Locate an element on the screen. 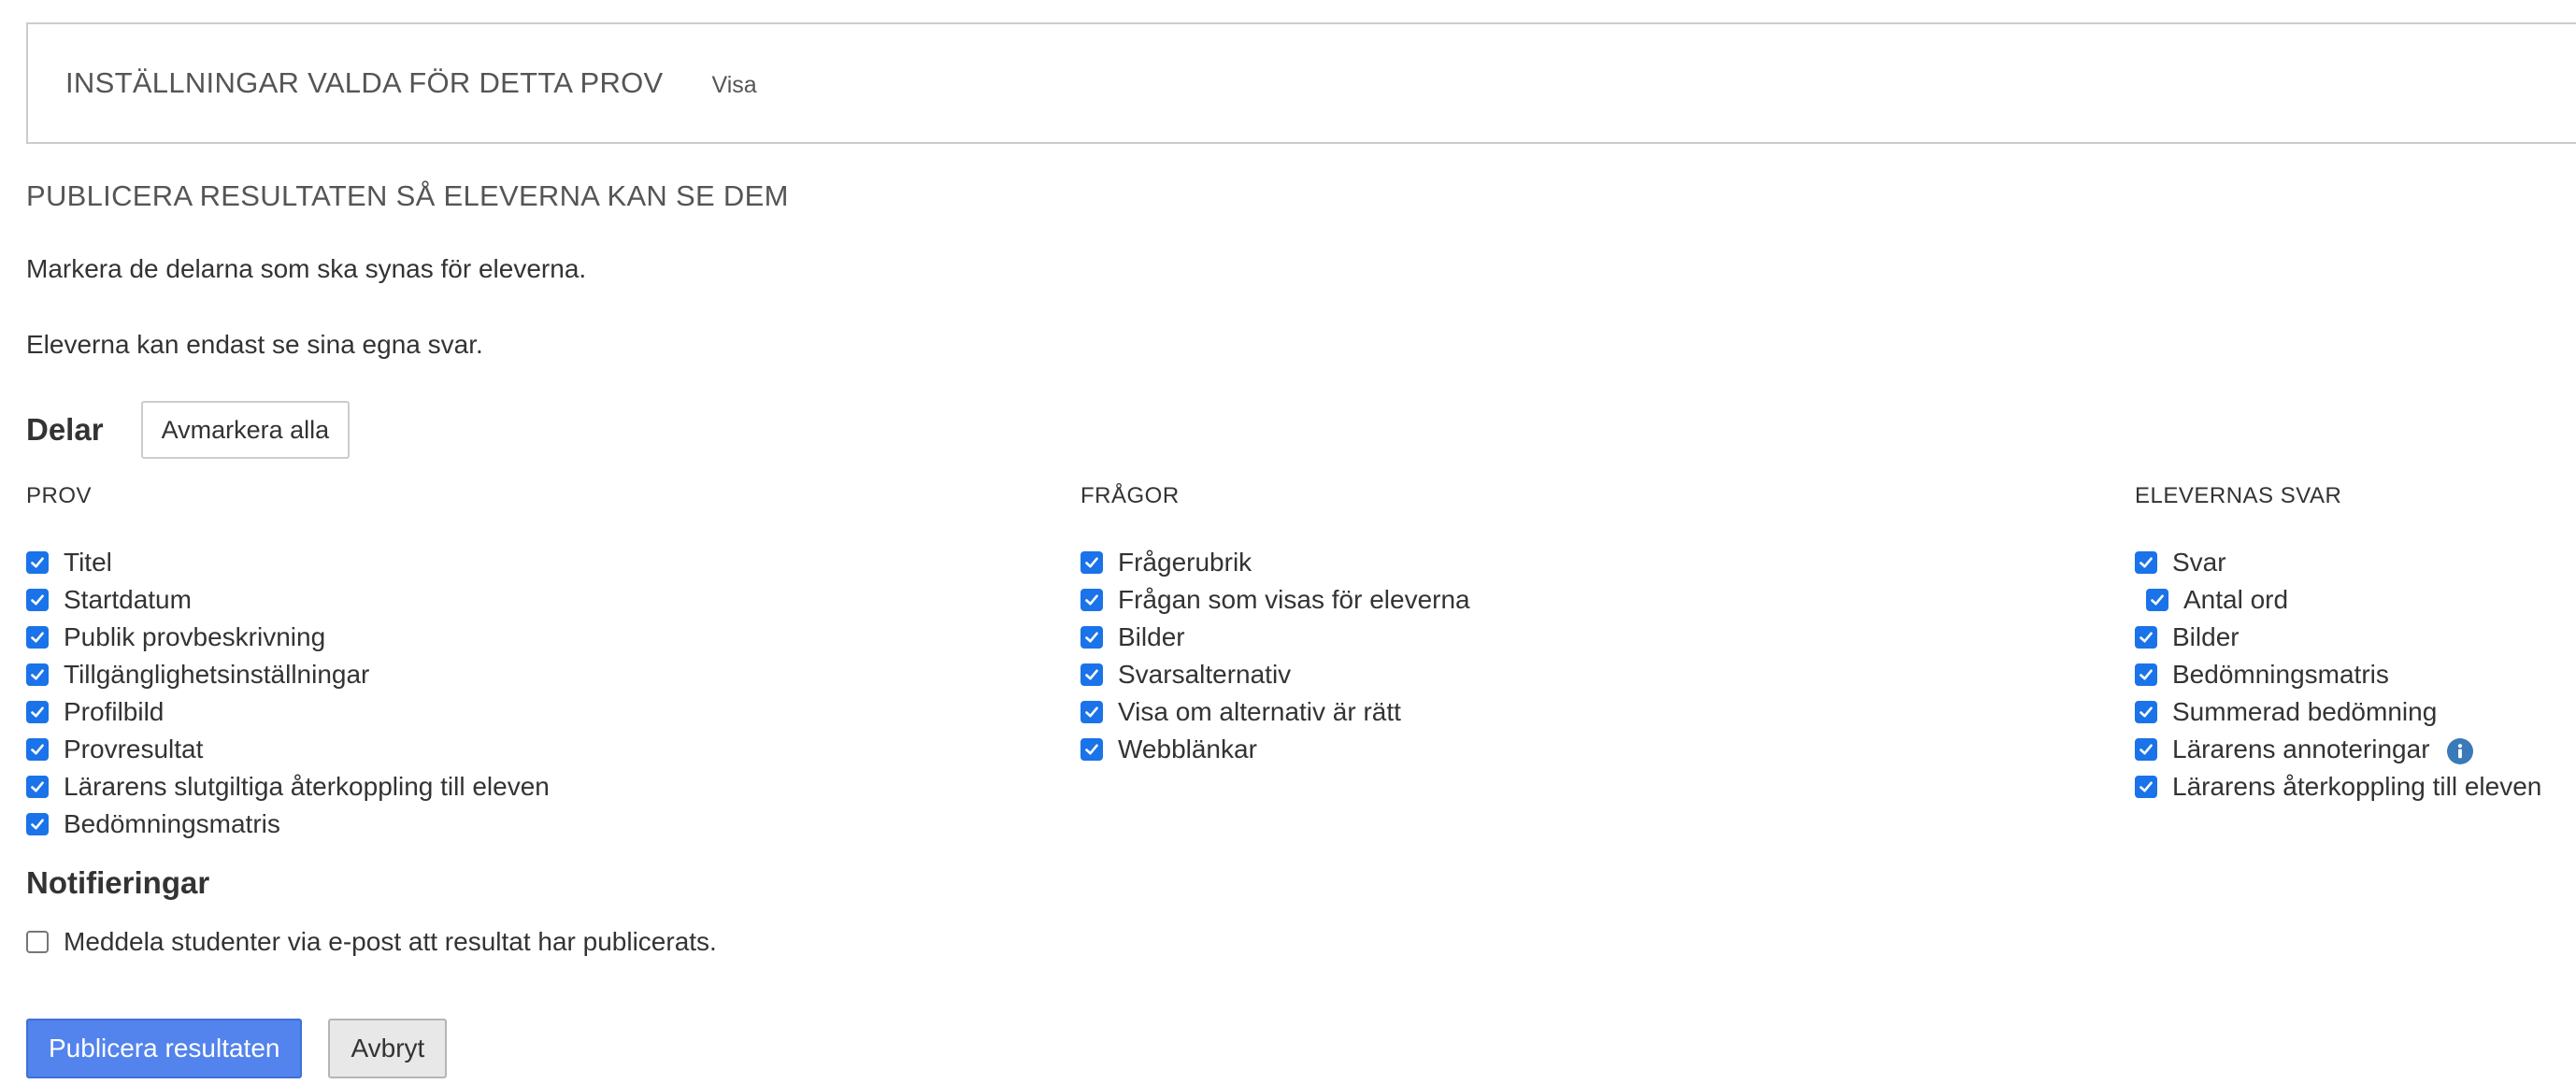  deselect-all-button: Avmarkera alla is located at coordinates (245, 430).